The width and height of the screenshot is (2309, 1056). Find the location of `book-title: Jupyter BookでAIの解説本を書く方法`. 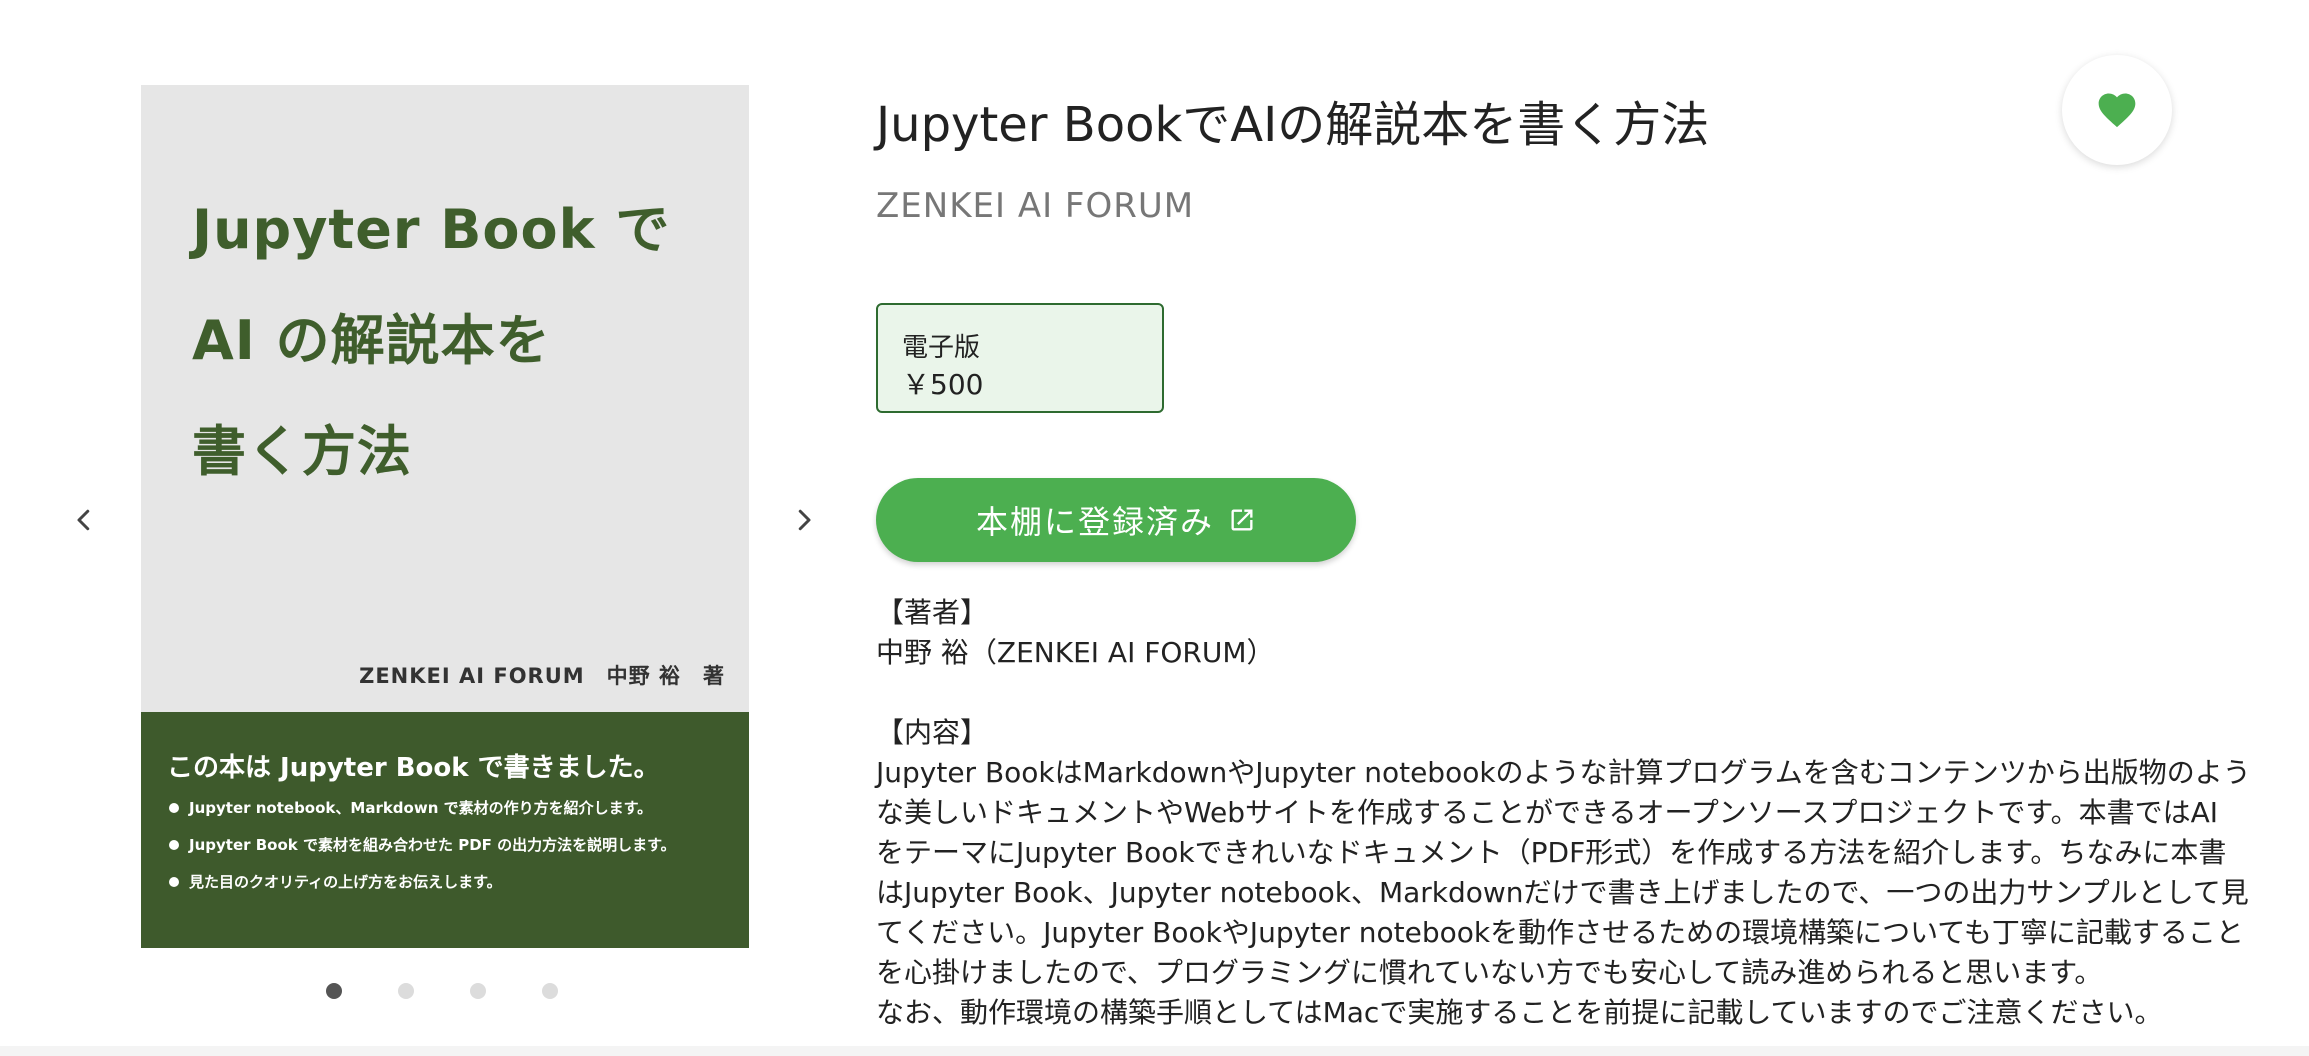

book-title: Jupyter BookでAIの解説本を書く方法 is located at coordinates (1293, 125).